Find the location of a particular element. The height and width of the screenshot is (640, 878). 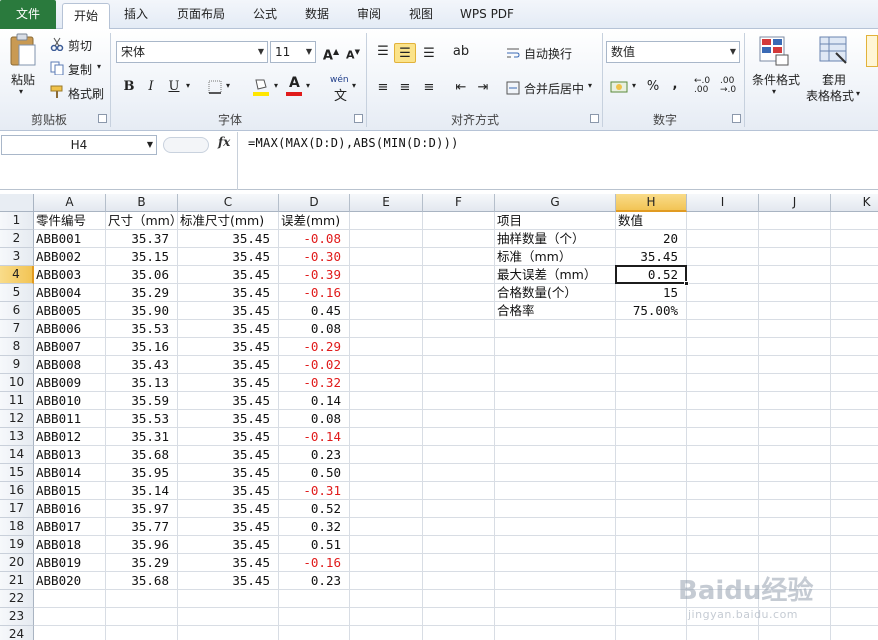

align-right-icon: ≡ is located at coordinates (429, 88).